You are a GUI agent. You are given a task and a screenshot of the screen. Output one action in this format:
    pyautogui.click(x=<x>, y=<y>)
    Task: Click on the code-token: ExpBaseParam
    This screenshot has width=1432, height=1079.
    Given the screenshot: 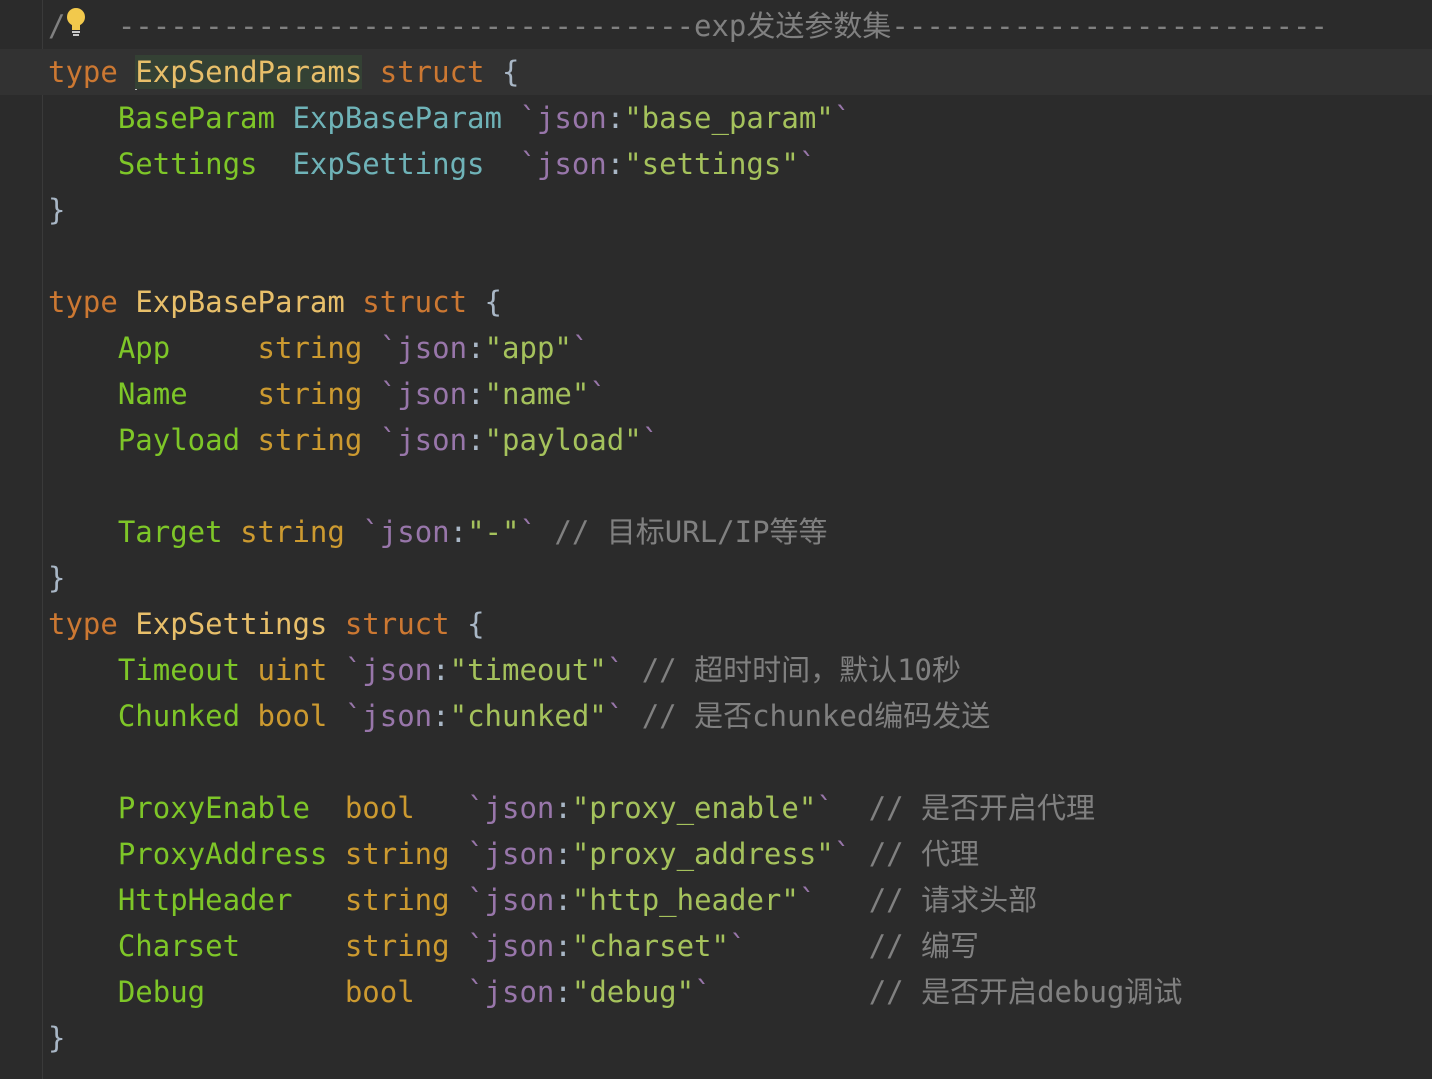 What is the action you would take?
    pyautogui.click(x=240, y=302)
    